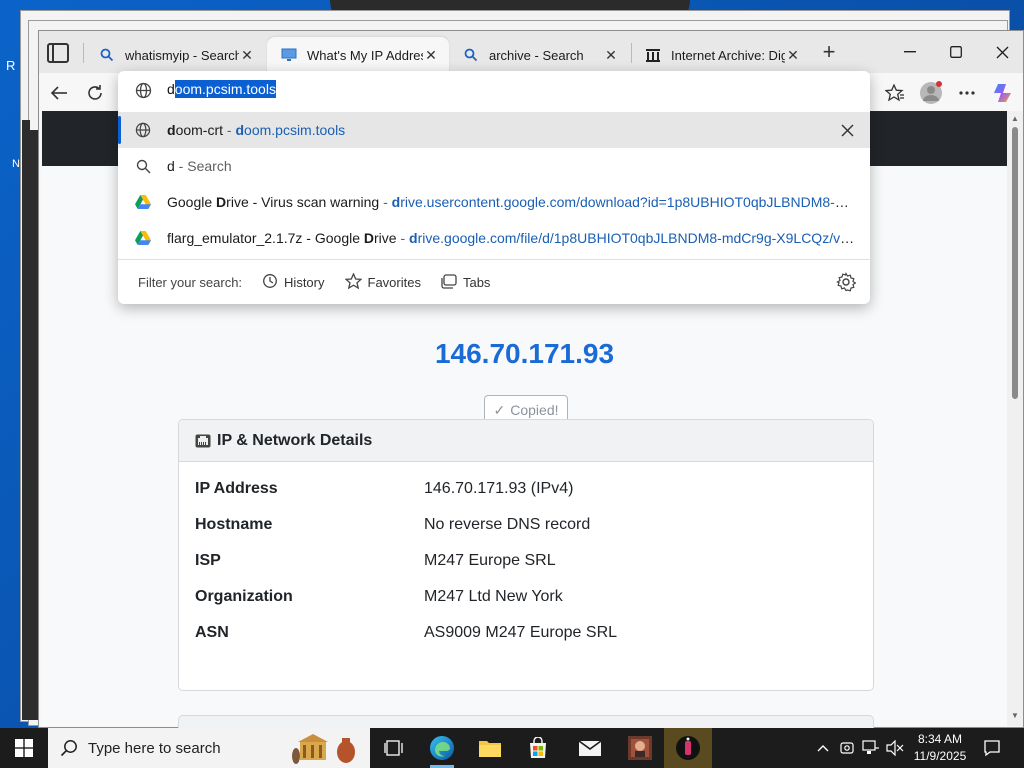 This screenshot has height=768, width=1024. Describe the element at coordinates (728, 55) in the screenshot. I see `tab-label: Internet Archive: Digital` at that location.